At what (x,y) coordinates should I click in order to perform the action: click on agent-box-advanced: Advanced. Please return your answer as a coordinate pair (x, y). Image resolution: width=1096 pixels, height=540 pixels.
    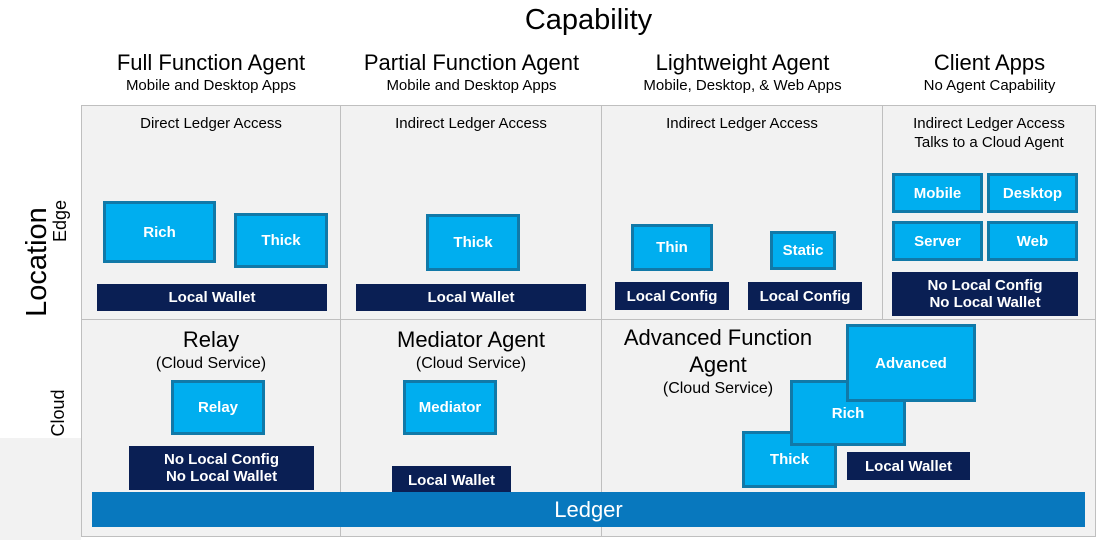
    Looking at the image, I should click on (911, 363).